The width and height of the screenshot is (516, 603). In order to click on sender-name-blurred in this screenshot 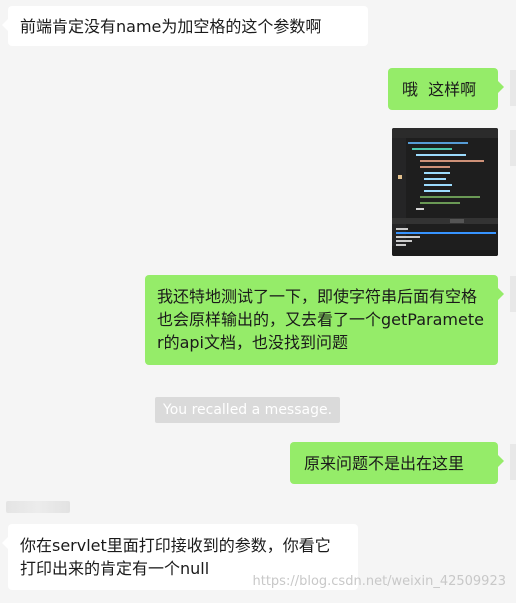, I will do `click(38, 507)`.